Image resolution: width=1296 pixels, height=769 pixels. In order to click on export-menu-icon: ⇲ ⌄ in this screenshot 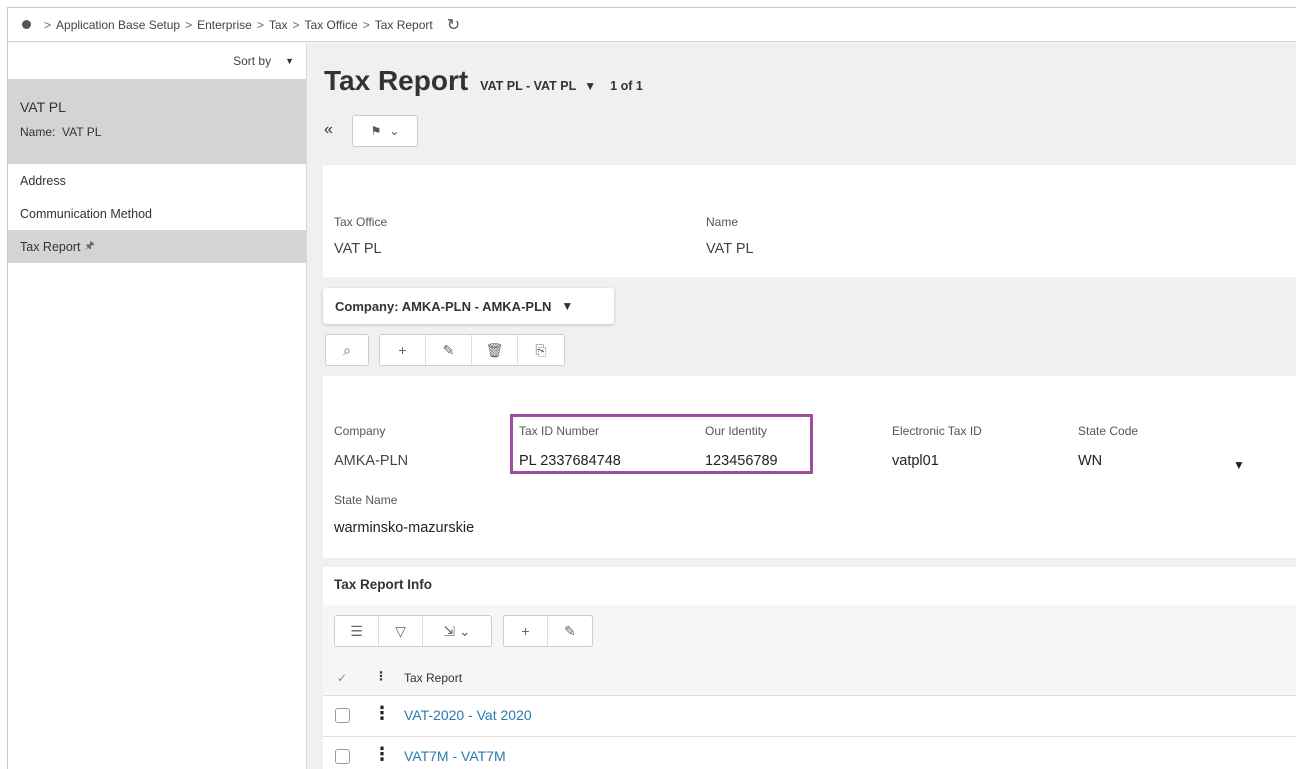, I will do `click(457, 631)`.